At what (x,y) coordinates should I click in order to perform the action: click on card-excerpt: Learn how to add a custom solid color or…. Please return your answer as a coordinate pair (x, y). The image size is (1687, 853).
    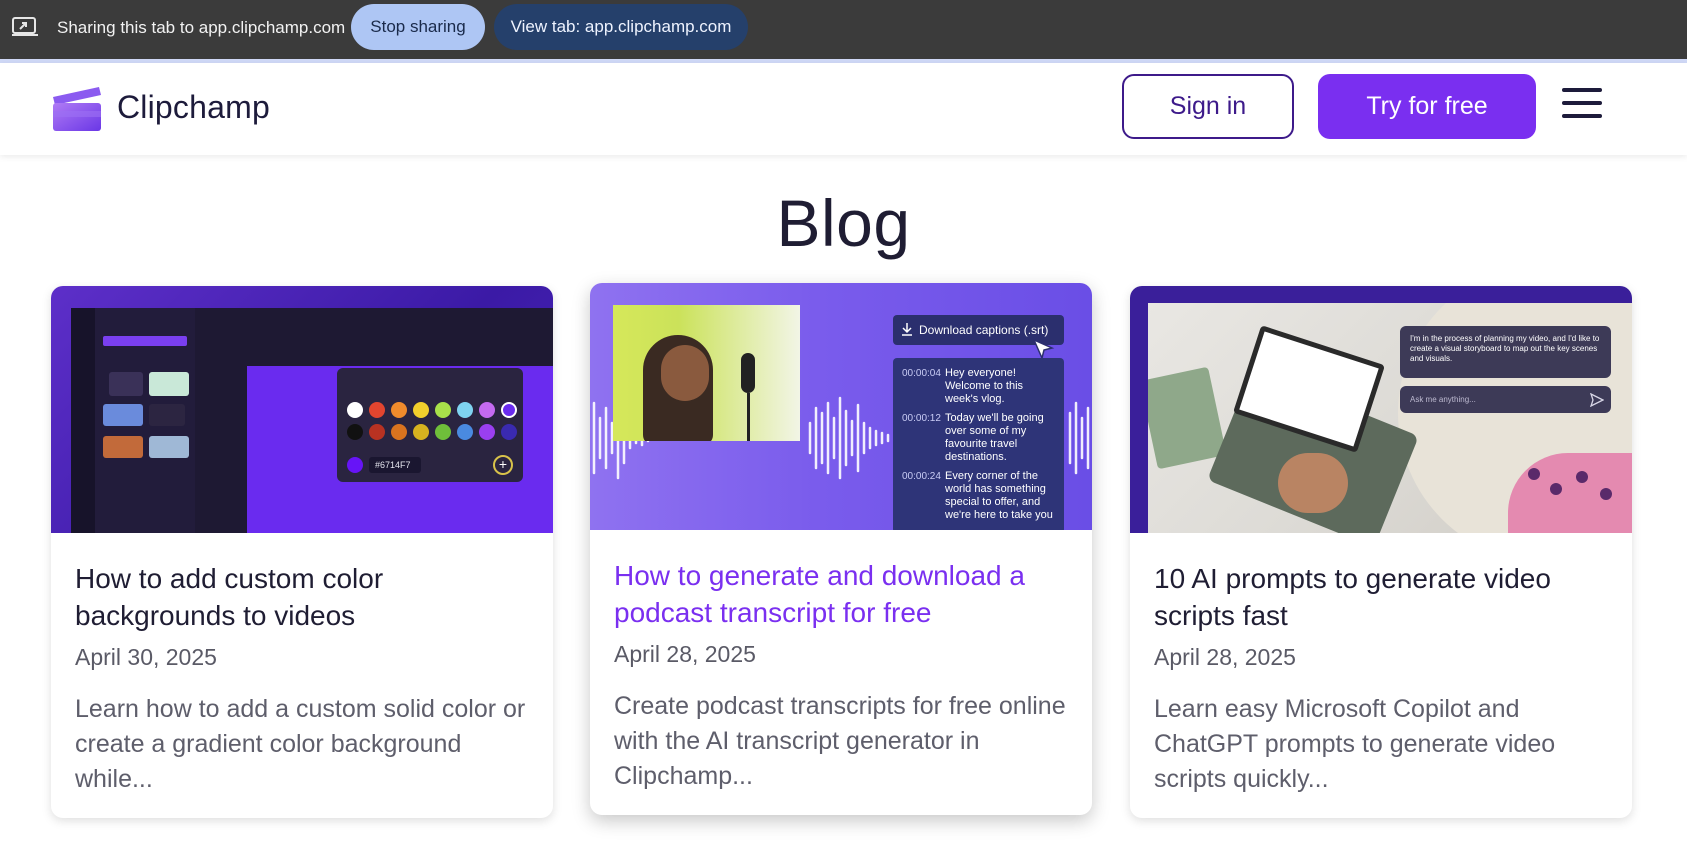
    Looking at the image, I should click on (300, 744).